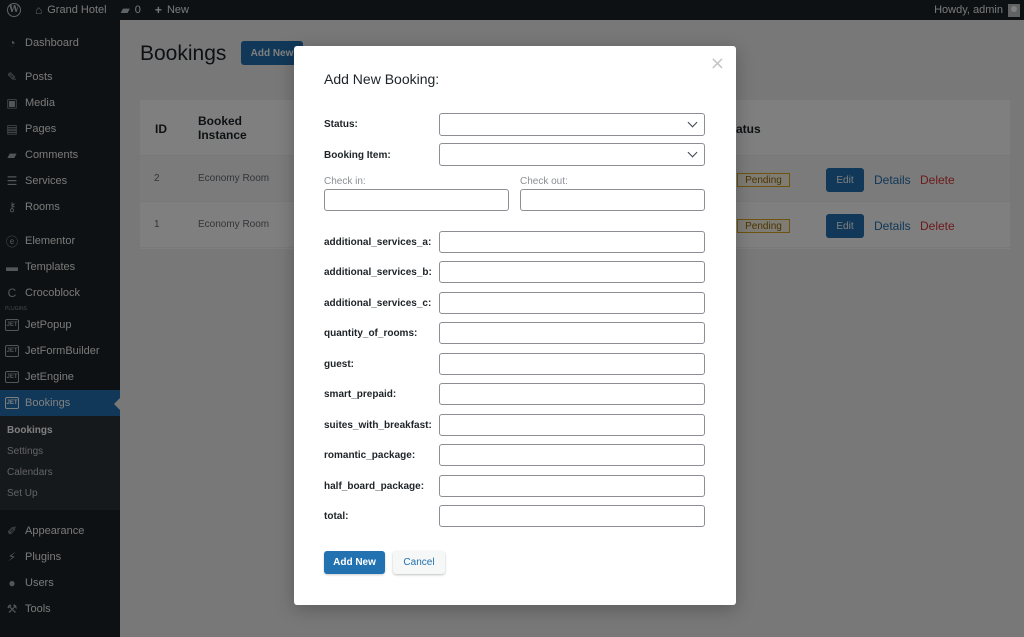 This screenshot has width=1024, height=637. What do you see at coordinates (378, 272) in the screenshot?
I see `field-label: additional_services_b:` at bounding box center [378, 272].